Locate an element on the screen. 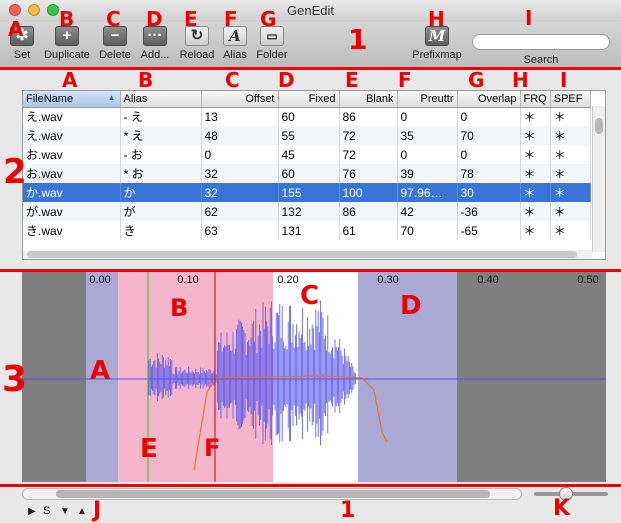  cell-alias: * お is located at coordinates (161, 173).